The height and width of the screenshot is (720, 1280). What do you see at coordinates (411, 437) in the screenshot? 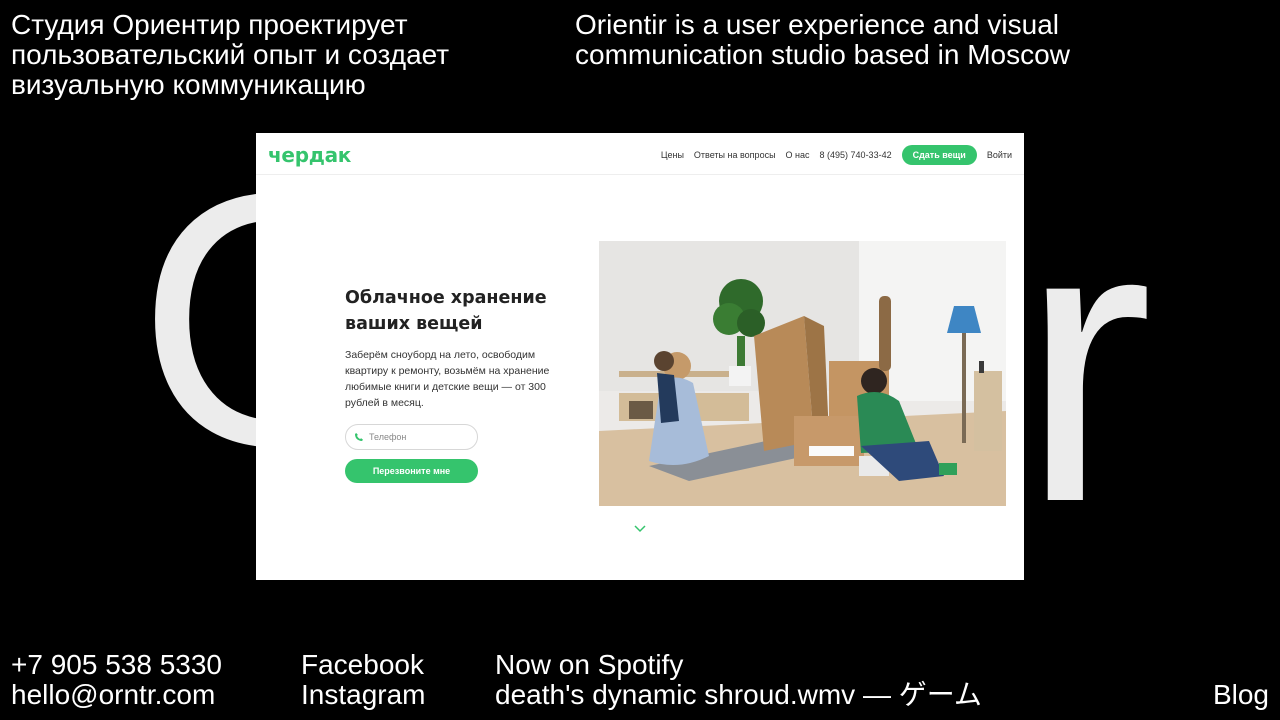
I see `phone-input: Телефон` at bounding box center [411, 437].